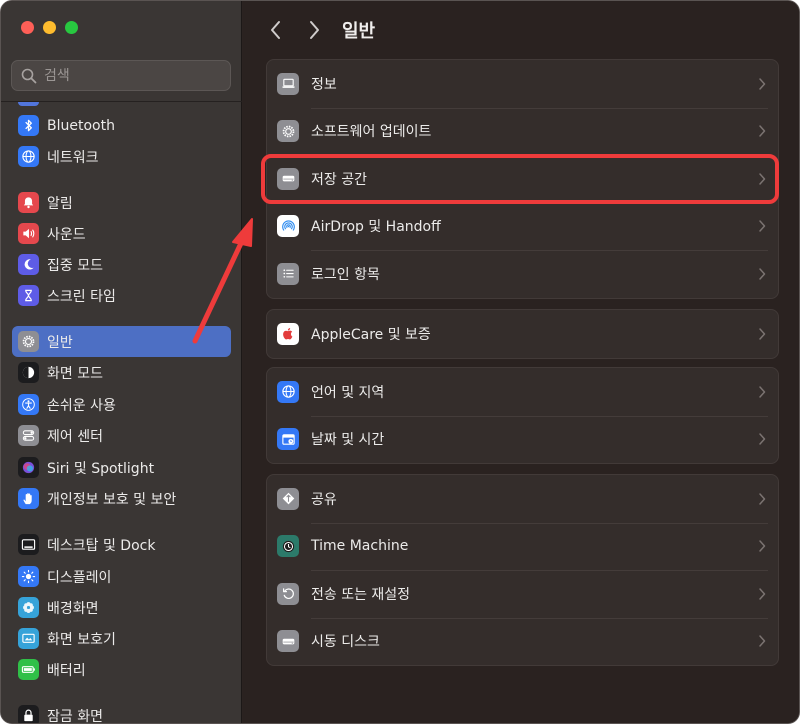 The height and width of the screenshot is (724, 800). I want to click on sidebar-item-label: 디스플레이, so click(79, 577).